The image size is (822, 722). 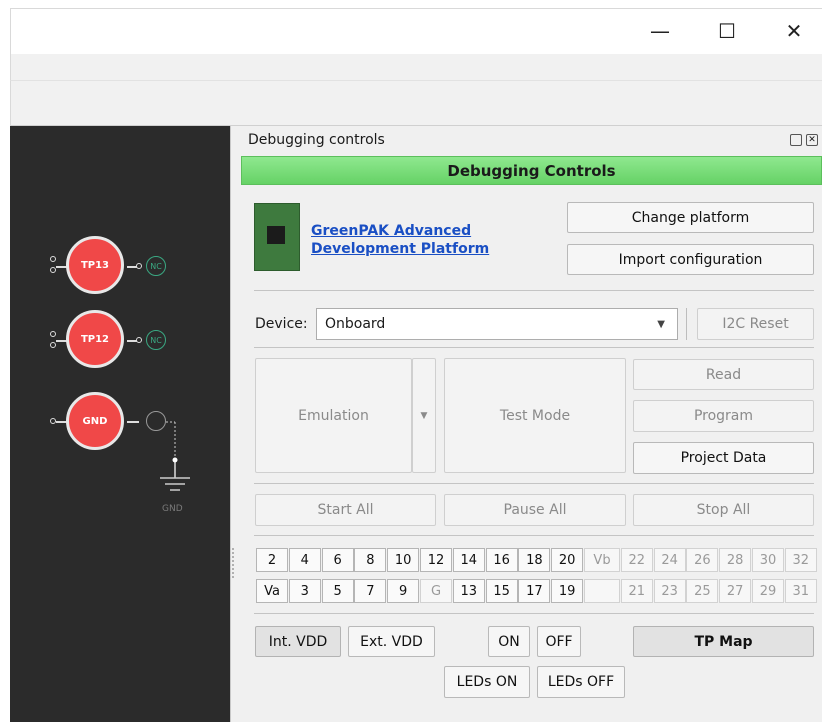 What do you see at coordinates (723, 458) in the screenshot?
I see `project-data-button: Project Data` at bounding box center [723, 458].